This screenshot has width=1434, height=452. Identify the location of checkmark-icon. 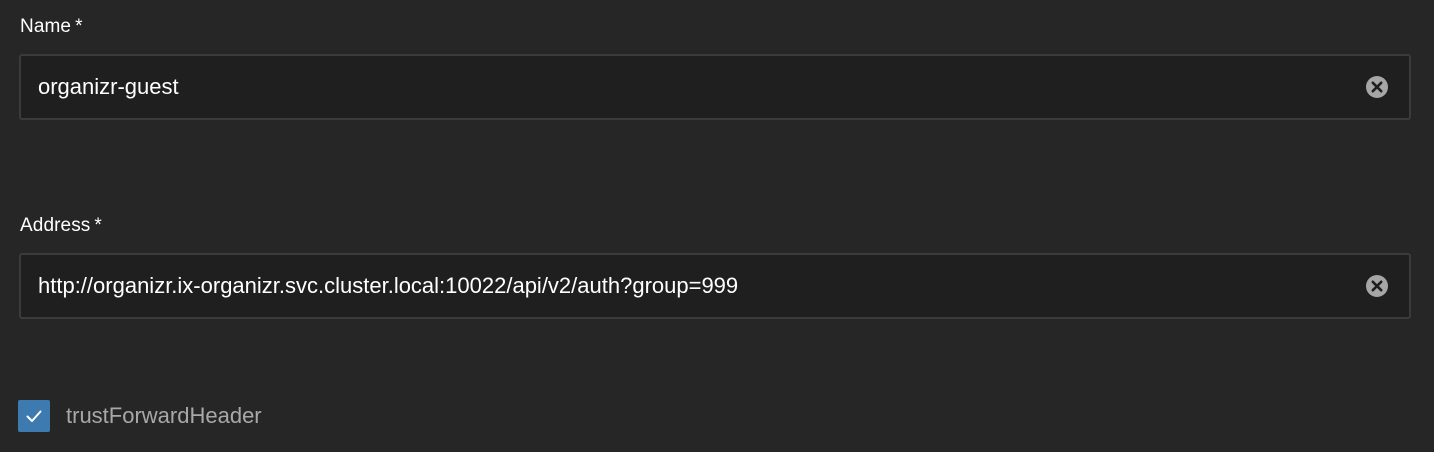
(34, 416).